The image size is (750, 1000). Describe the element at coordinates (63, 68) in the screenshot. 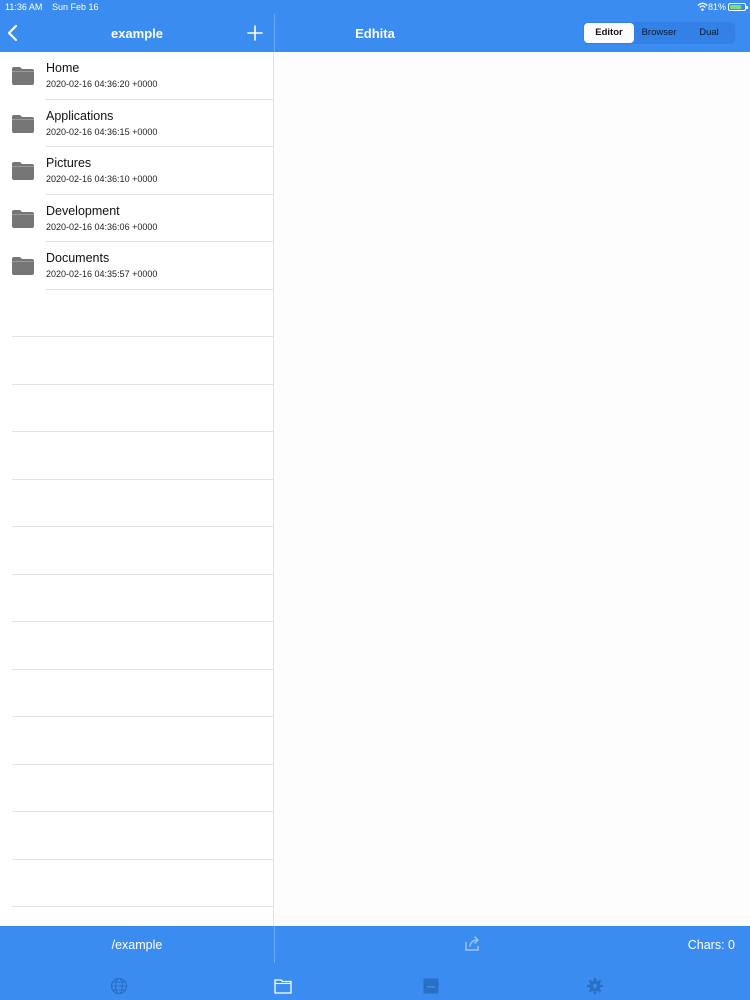

I see `file-name: Home` at that location.